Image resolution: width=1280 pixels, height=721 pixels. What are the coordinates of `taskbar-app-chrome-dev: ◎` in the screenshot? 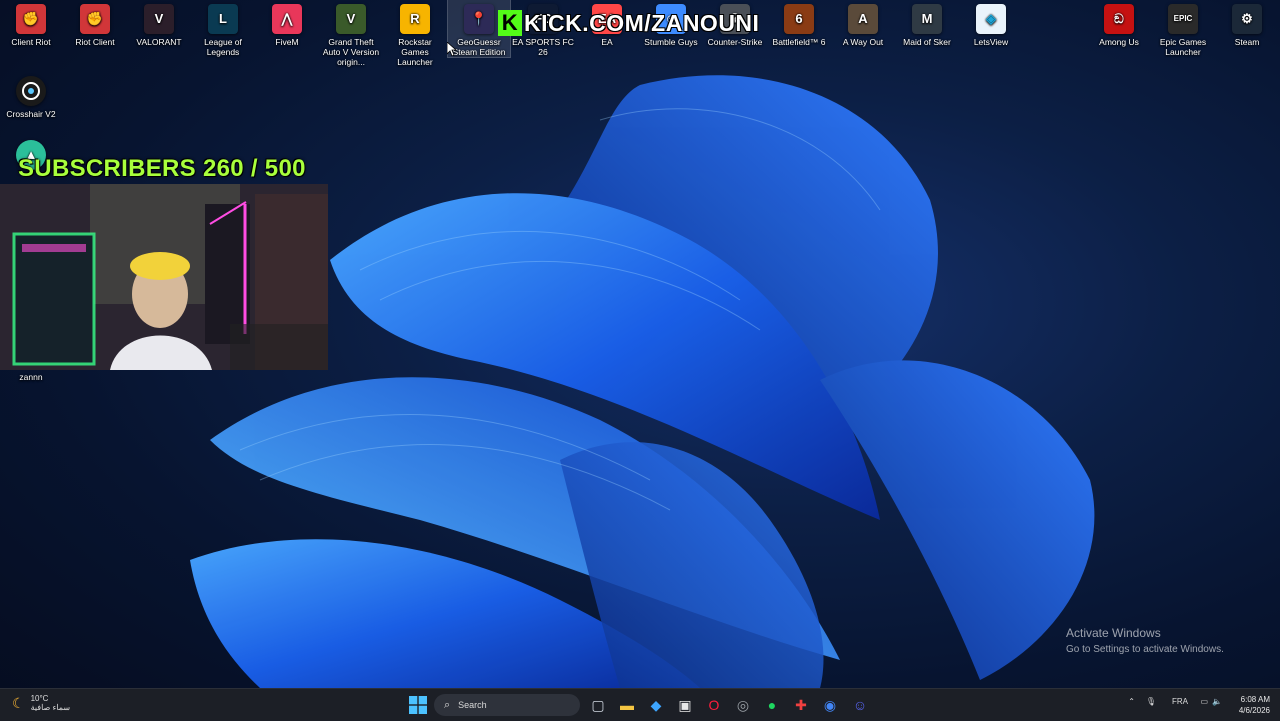 It's located at (743, 705).